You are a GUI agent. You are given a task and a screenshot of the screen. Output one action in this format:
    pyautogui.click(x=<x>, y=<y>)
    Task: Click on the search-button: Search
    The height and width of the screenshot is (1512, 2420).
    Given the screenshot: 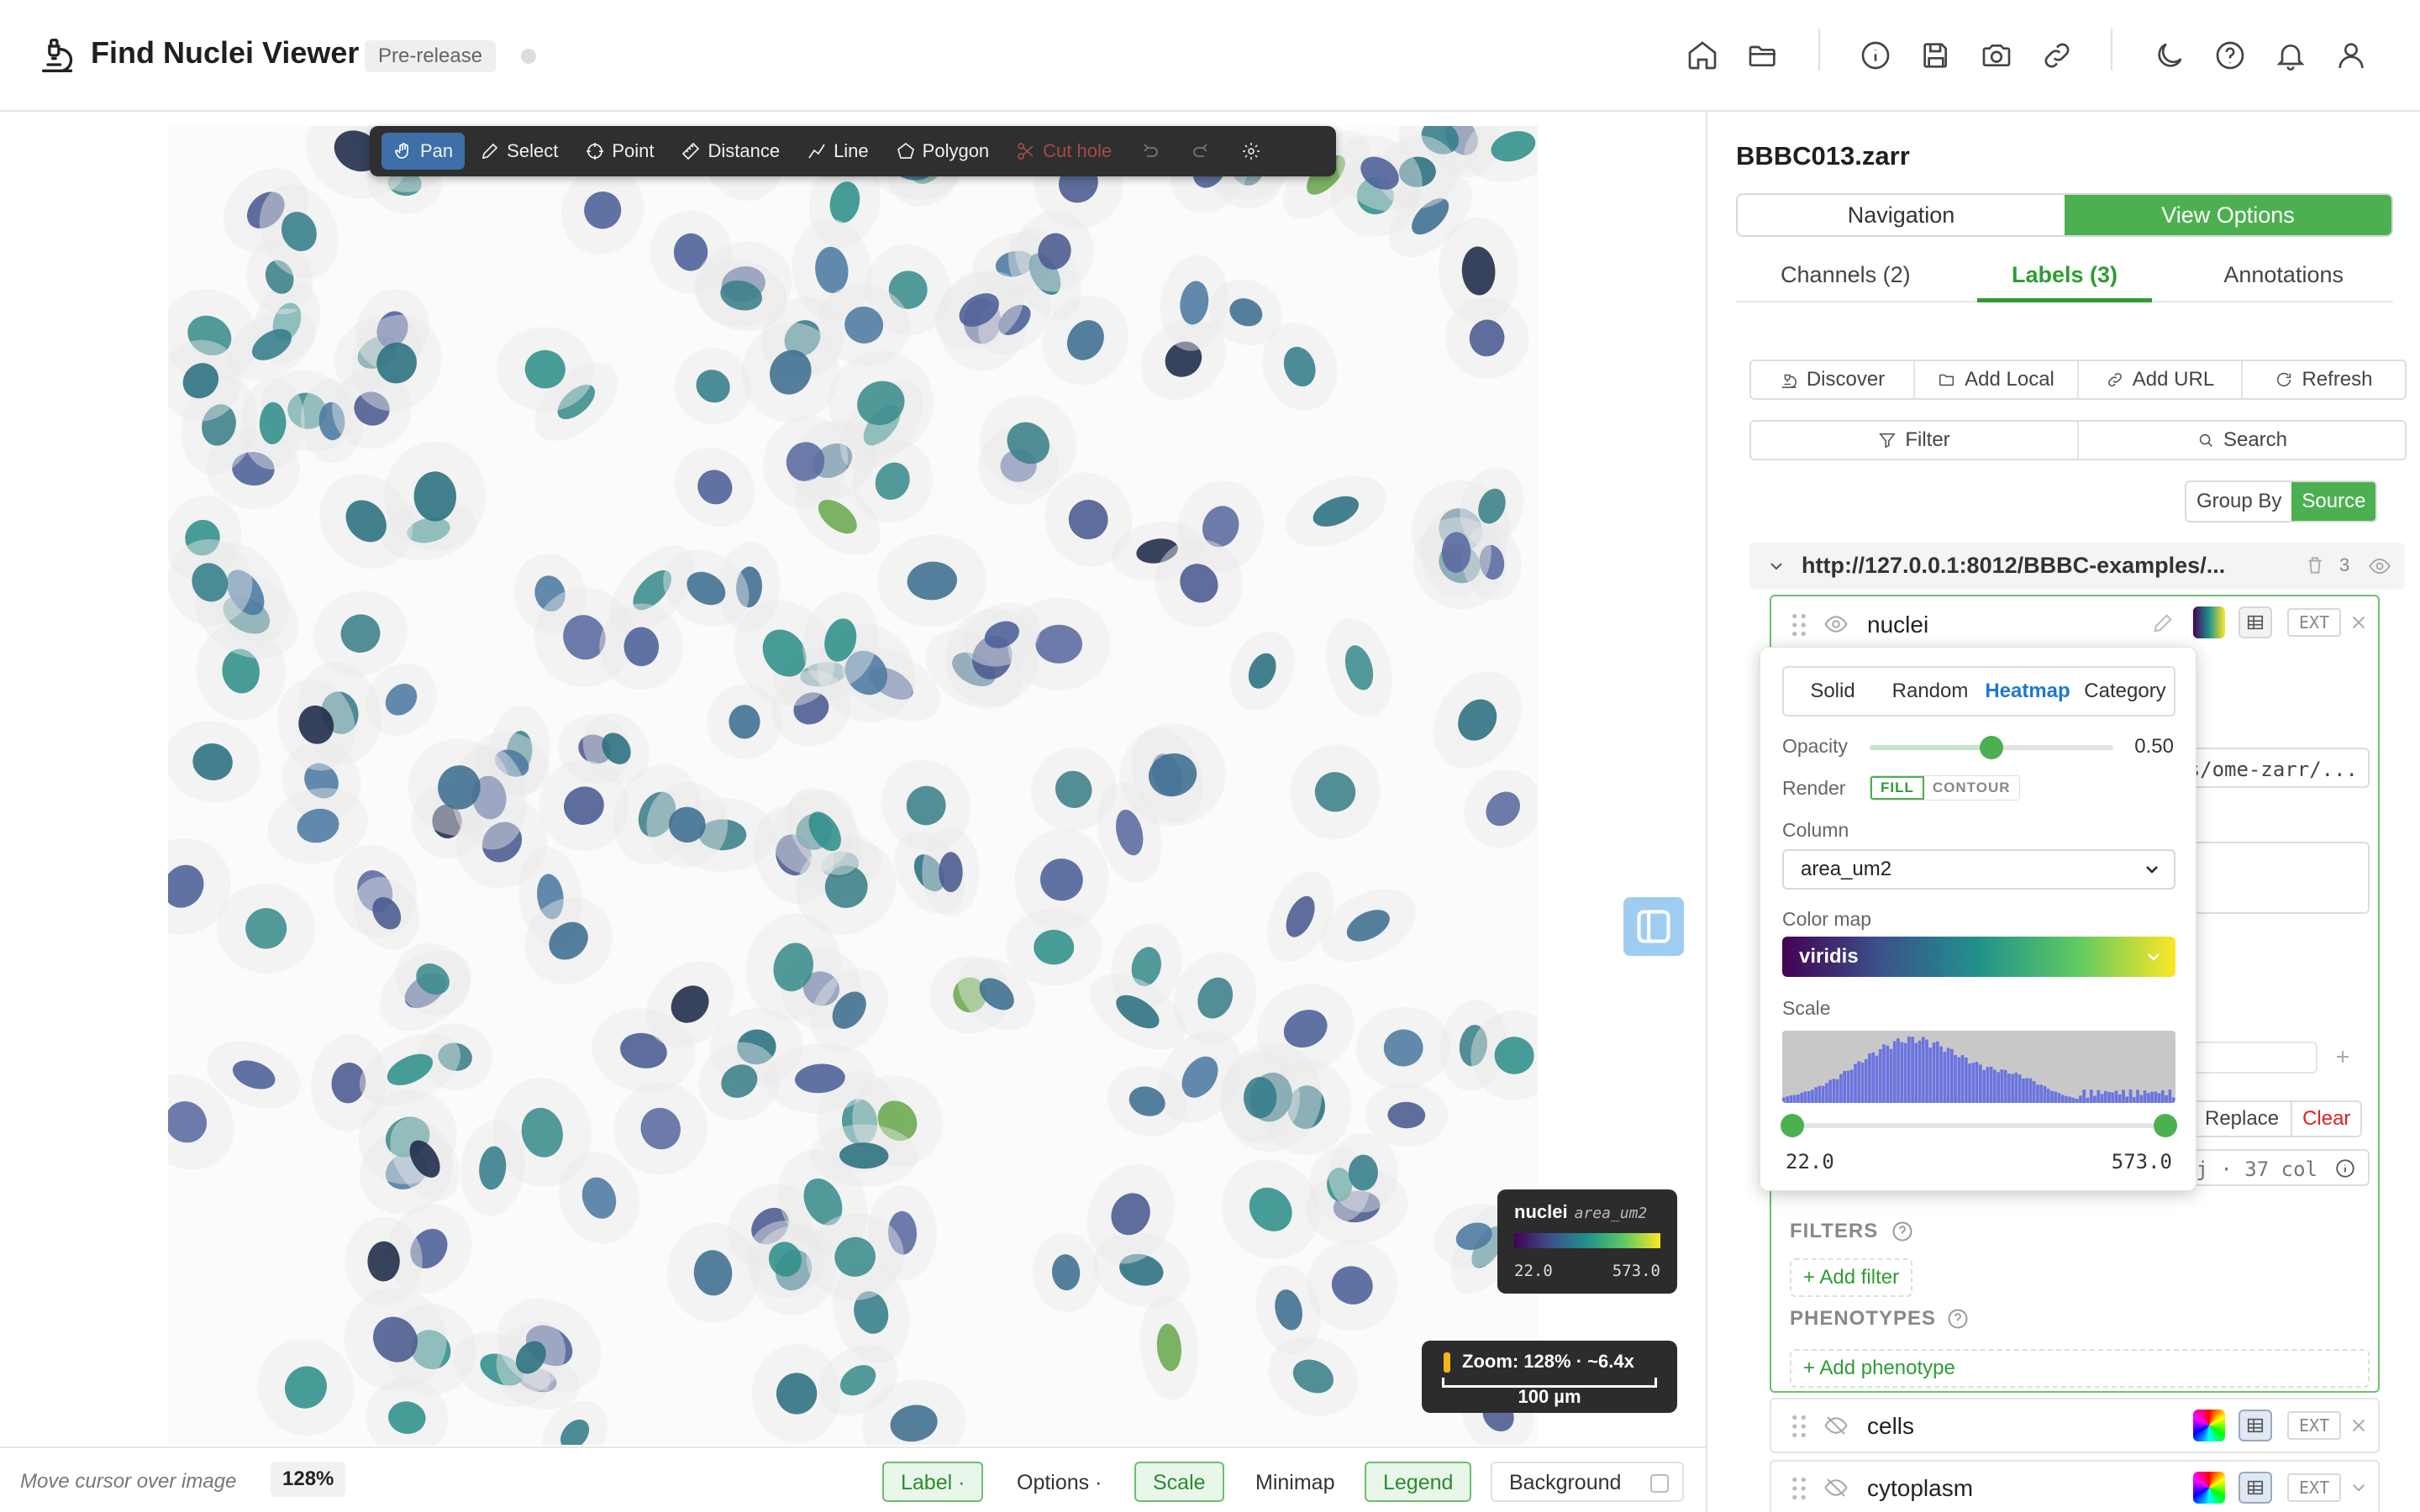 What is the action you would take?
    pyautogui.click(x=2242, y=440)
    